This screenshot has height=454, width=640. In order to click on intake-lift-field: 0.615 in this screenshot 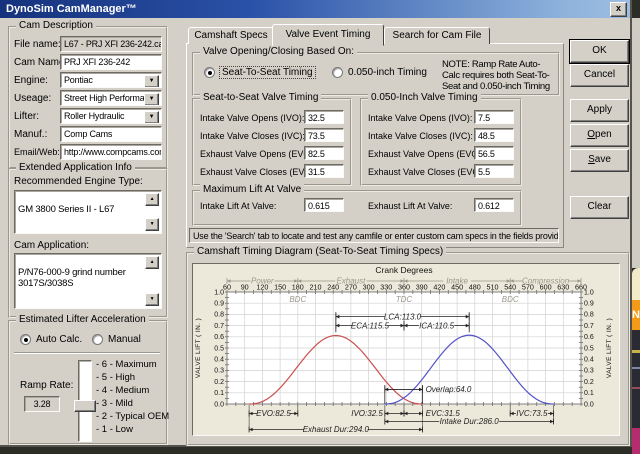, I will do `click(324, 205)`.